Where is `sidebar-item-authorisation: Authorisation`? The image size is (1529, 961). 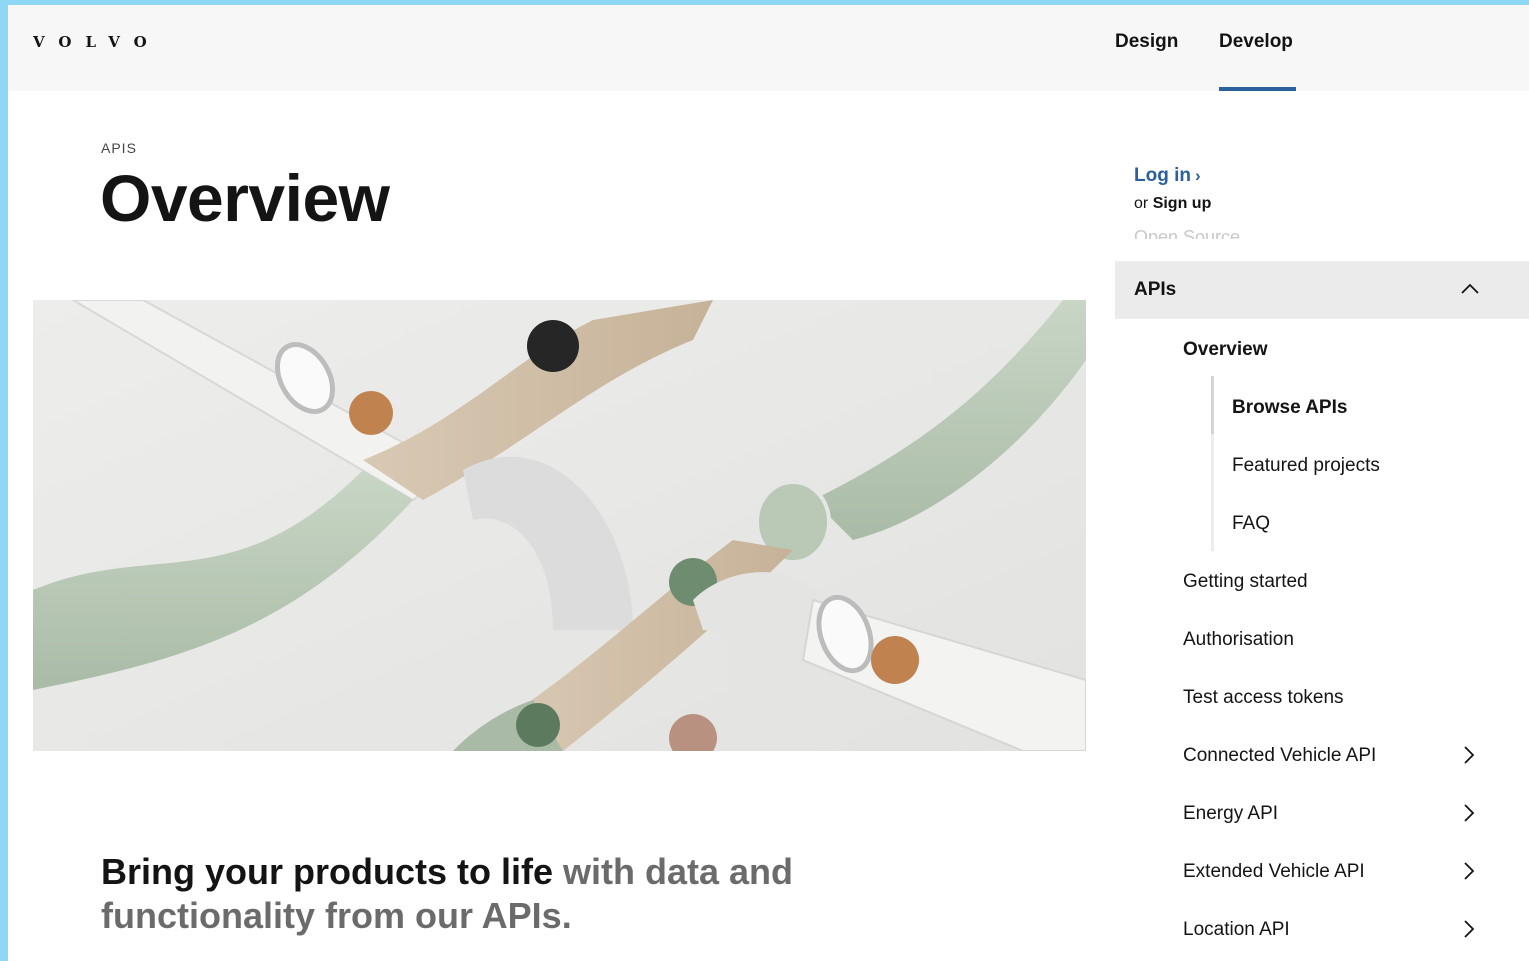
sidebar-item-authorisation: Authorisation is located at coordinates (1238, 640).